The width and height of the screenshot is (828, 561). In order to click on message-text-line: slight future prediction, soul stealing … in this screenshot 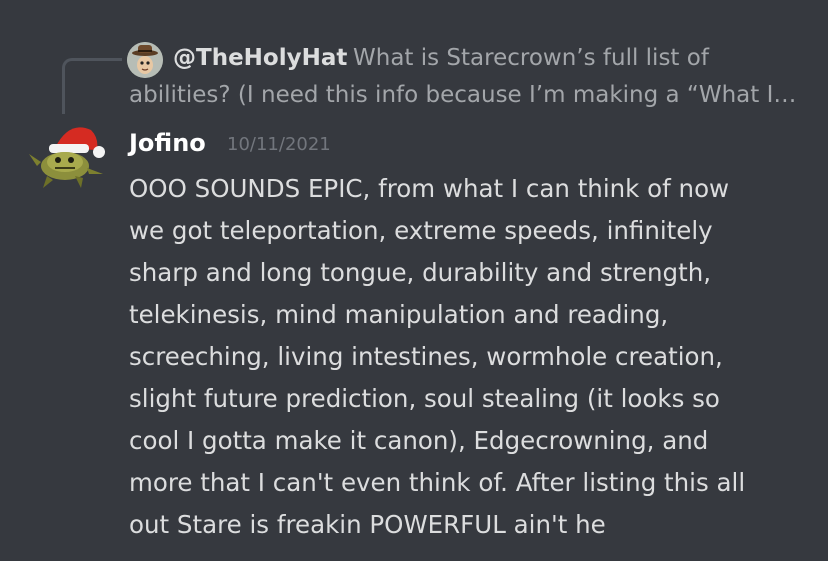, I will do `click(424, 398)`.